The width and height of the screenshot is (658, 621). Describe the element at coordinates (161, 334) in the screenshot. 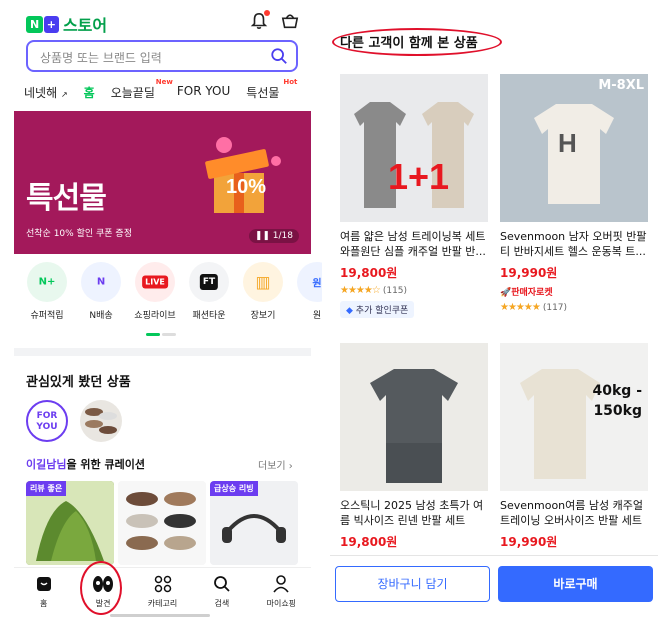

I see `page-indicator` at that location.